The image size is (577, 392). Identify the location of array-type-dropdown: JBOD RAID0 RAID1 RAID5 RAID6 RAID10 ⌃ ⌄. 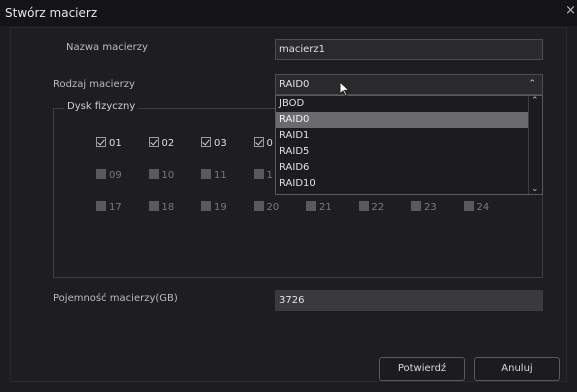
(409, 145).